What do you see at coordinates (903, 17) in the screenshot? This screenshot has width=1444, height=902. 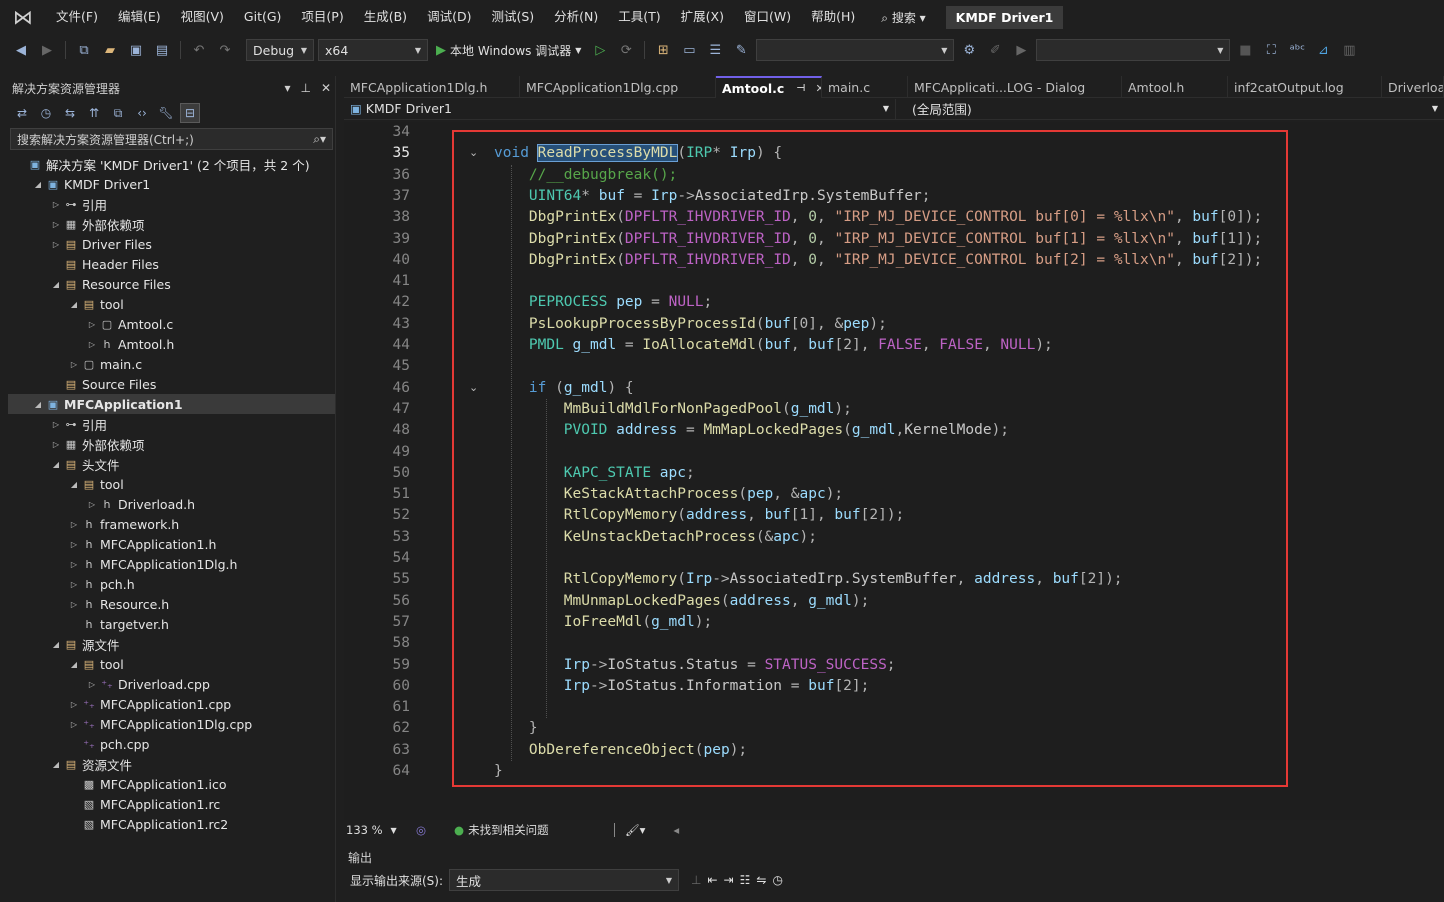 I see `search-button: ⌕ 搜索 ▾` at bounding box center [903, 17].